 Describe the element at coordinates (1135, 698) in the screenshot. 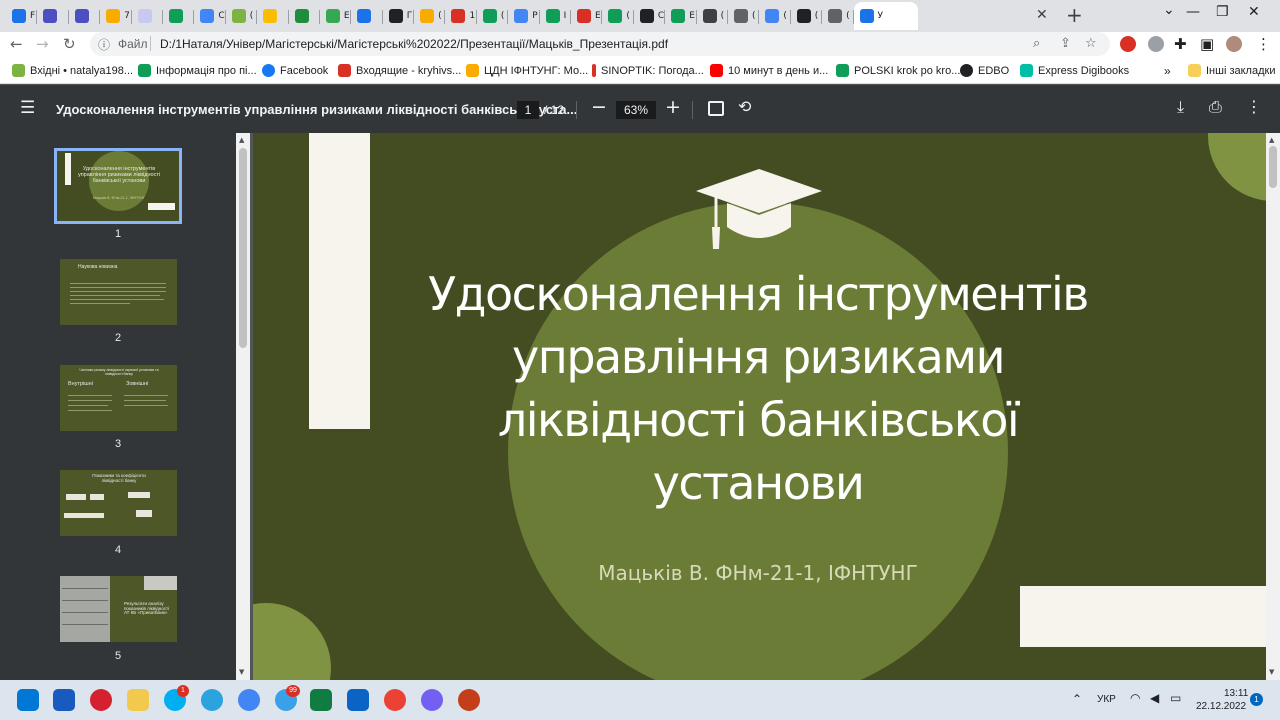

I see `wifi-icon: ◠` at that location.